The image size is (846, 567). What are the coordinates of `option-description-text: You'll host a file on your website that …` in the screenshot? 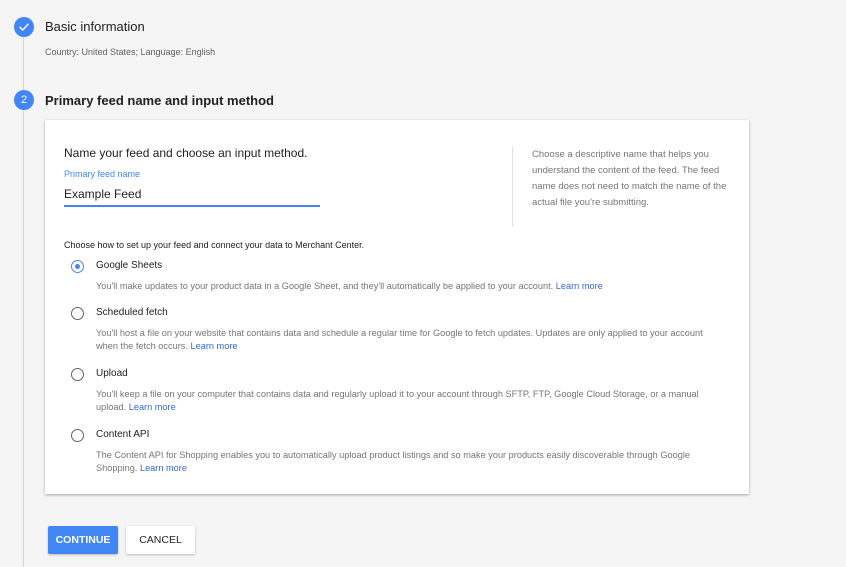 It's located at (399, 339).